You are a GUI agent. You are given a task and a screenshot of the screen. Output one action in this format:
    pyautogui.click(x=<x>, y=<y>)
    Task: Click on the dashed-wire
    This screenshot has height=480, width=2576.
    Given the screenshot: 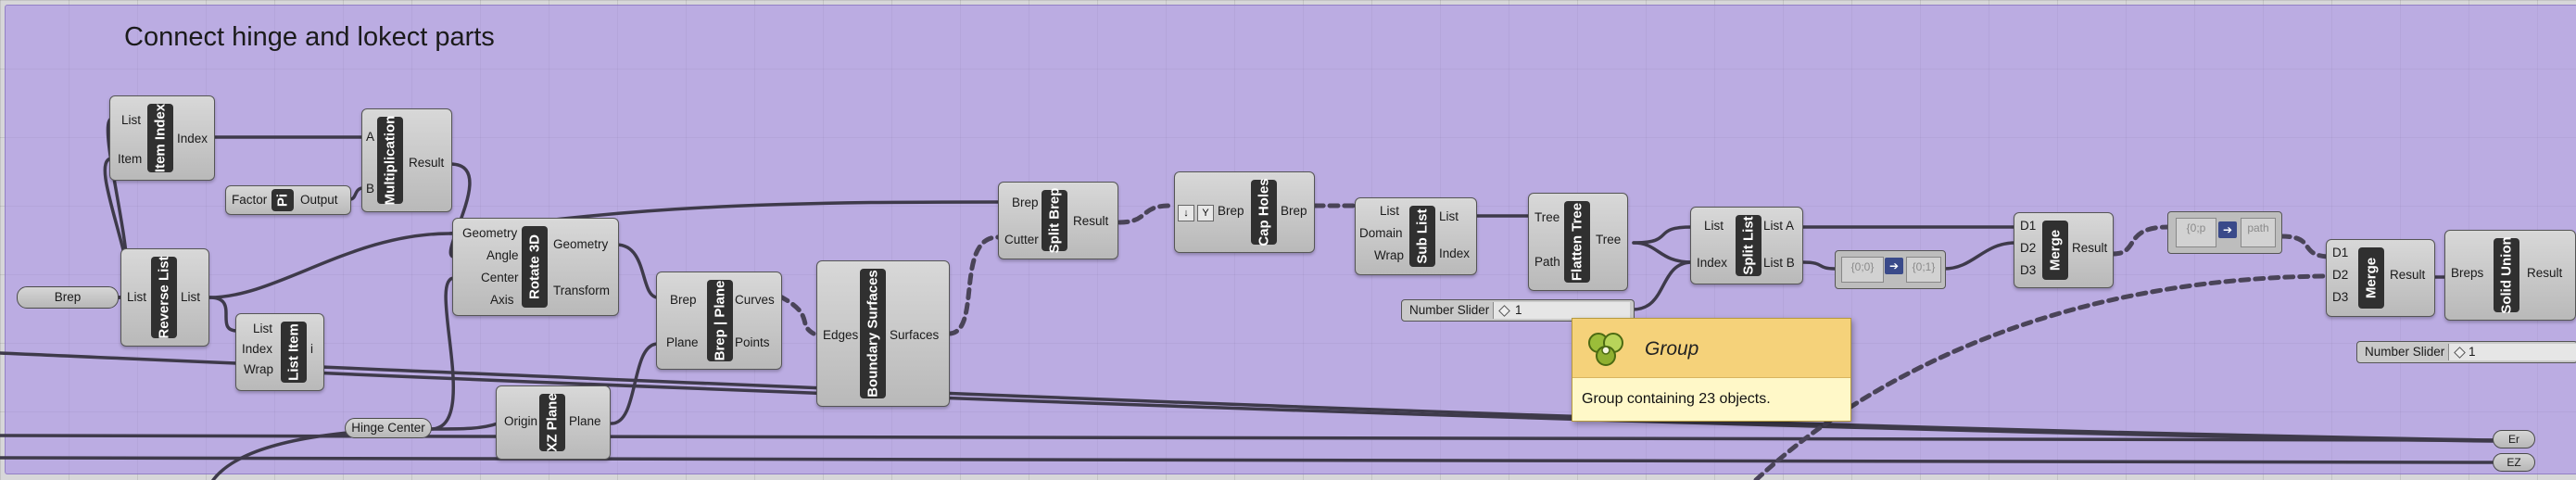 What is the action you would take?
    pyautogui.click(x=973, y=285)
    